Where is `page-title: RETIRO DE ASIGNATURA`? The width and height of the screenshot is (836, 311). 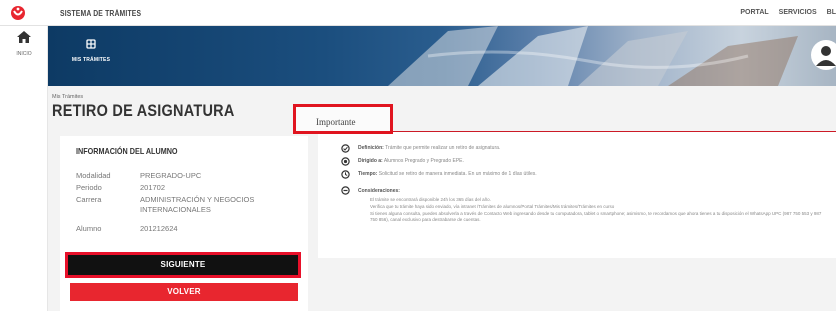
page-title: RETIRO DE ASIGNATURA is located at coordinates (143, 110).